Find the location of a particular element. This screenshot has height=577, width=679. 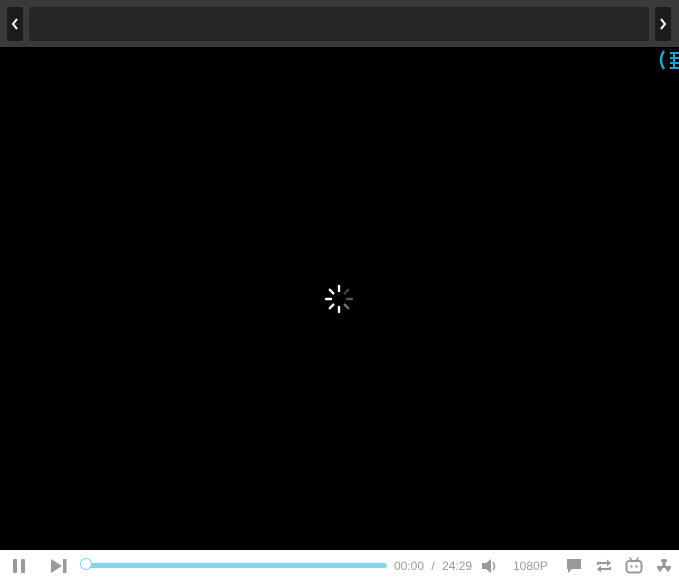

episode-nav-bar is located at coordinates (339, 23).